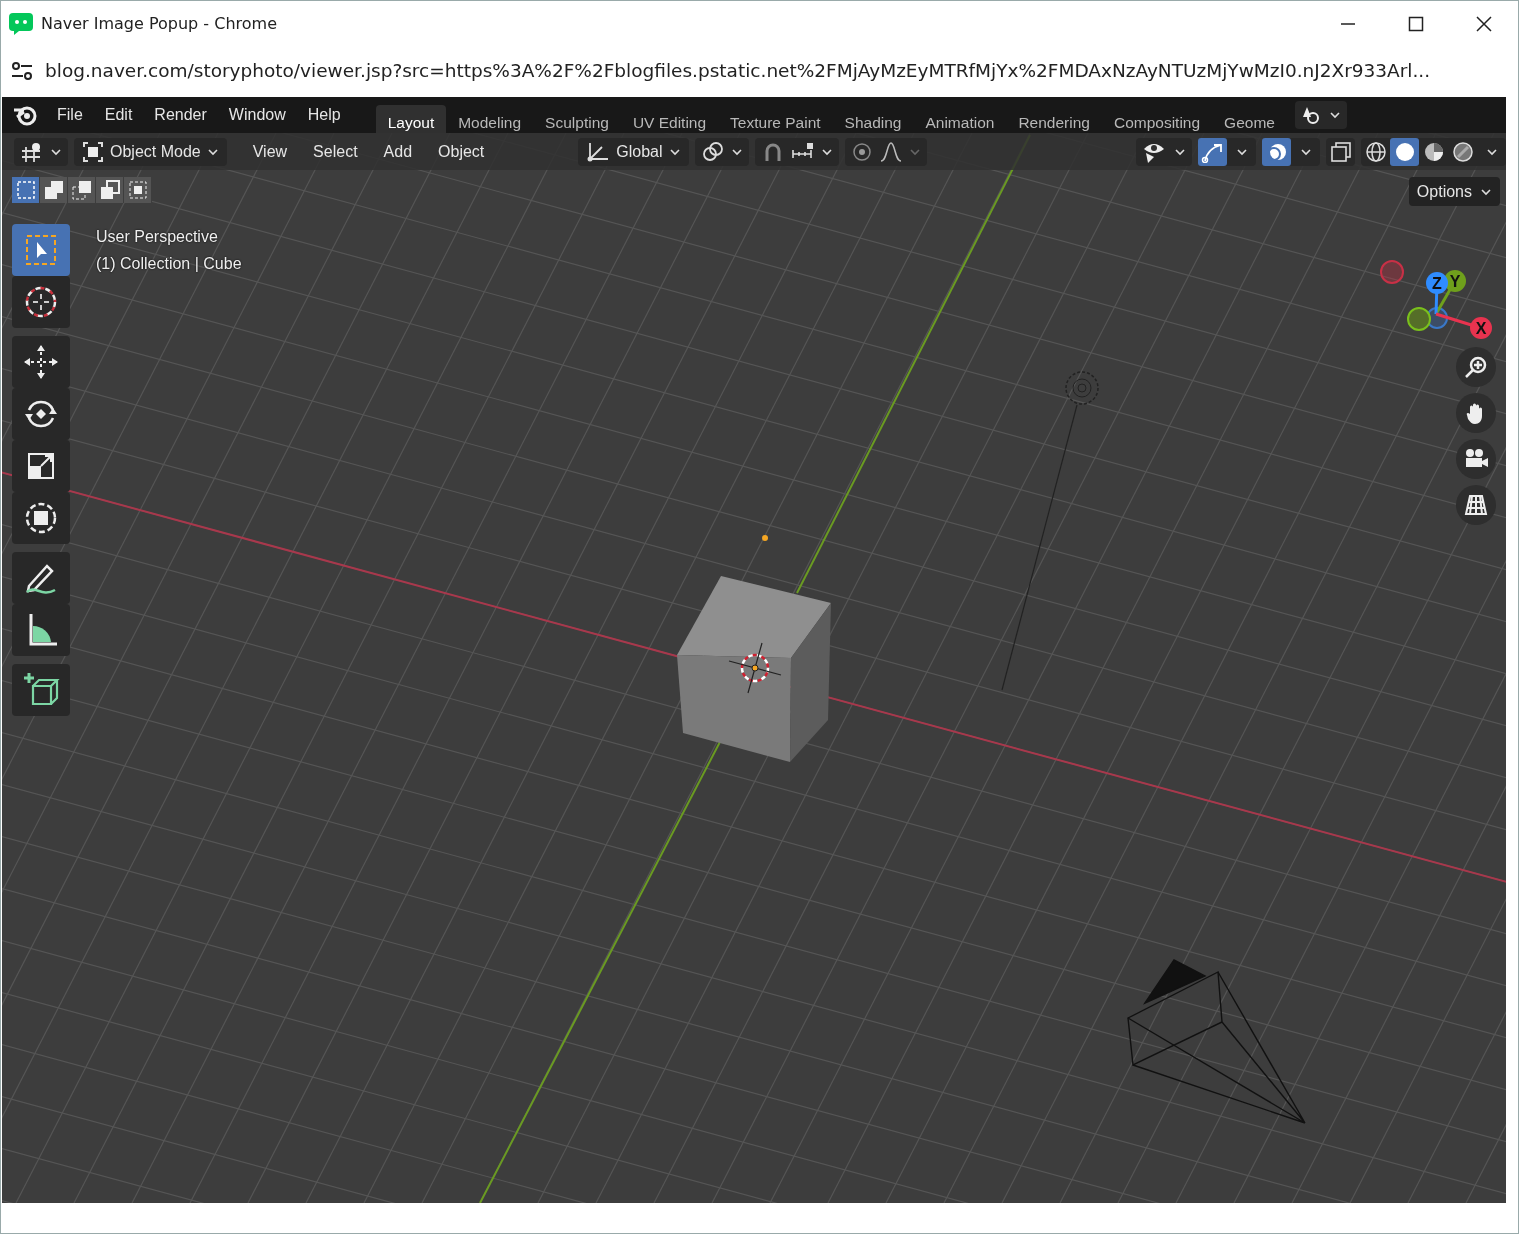 The height and width of the screenshot is (1234, 1519). I want to click on measure-tool, so click(41, 630).